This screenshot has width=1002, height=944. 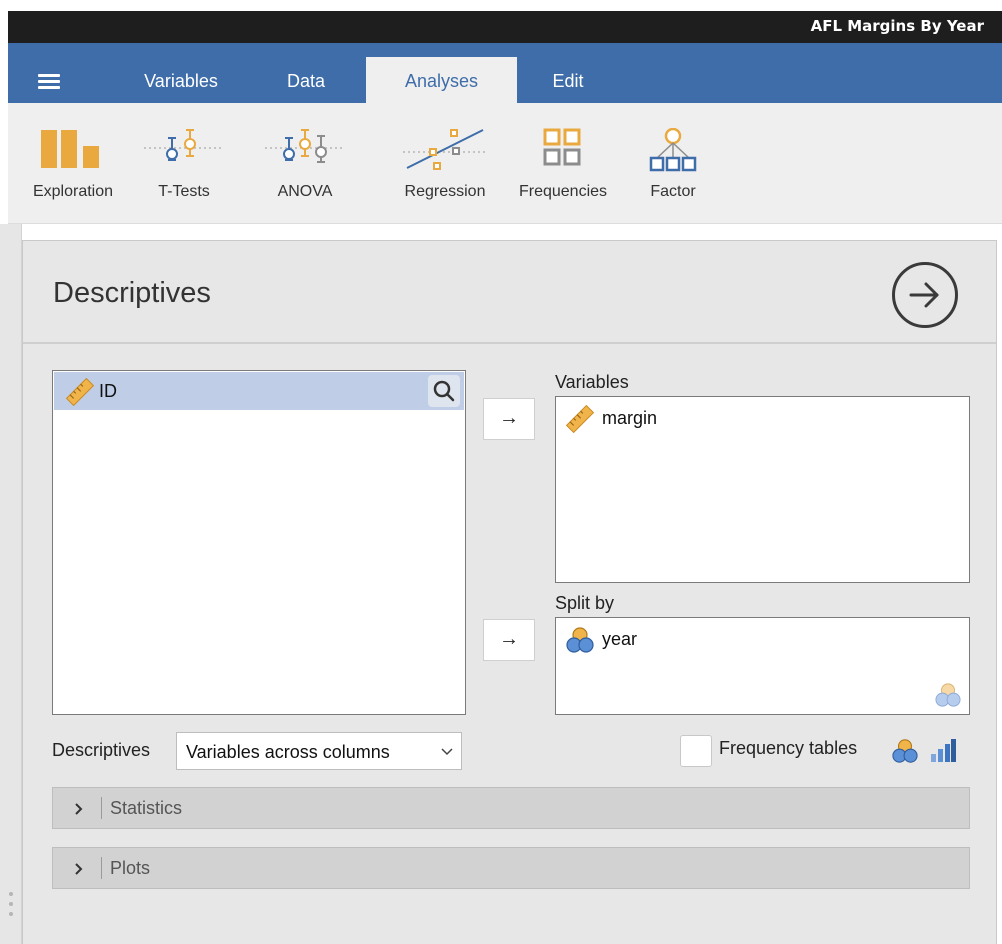 I want to click on search-button, so click(x=444, y=391).